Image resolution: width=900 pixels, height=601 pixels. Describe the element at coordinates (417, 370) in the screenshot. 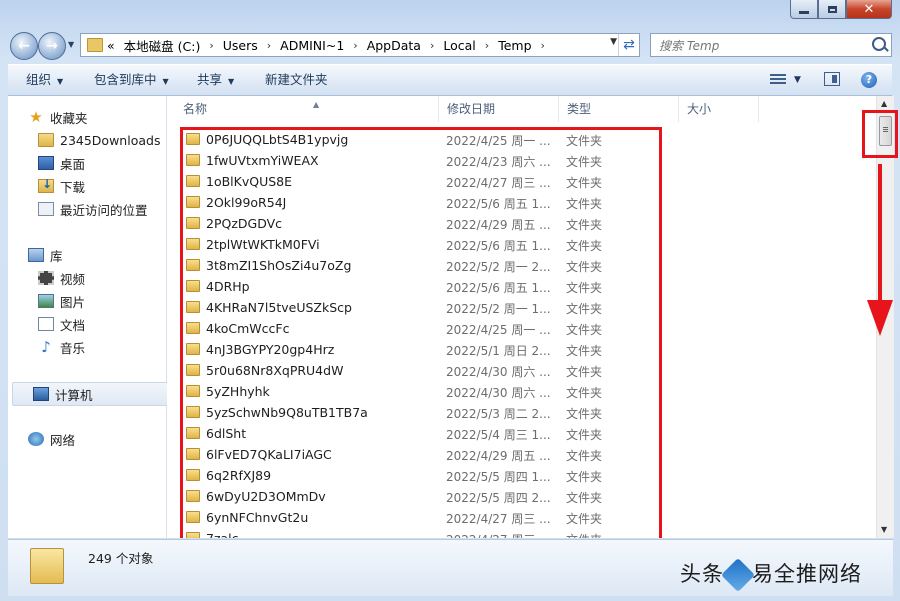

I see `table-row: 5r0u68Nr8XqPRU4dW 2022/4/30 周六 ... 文件夹` at that location.